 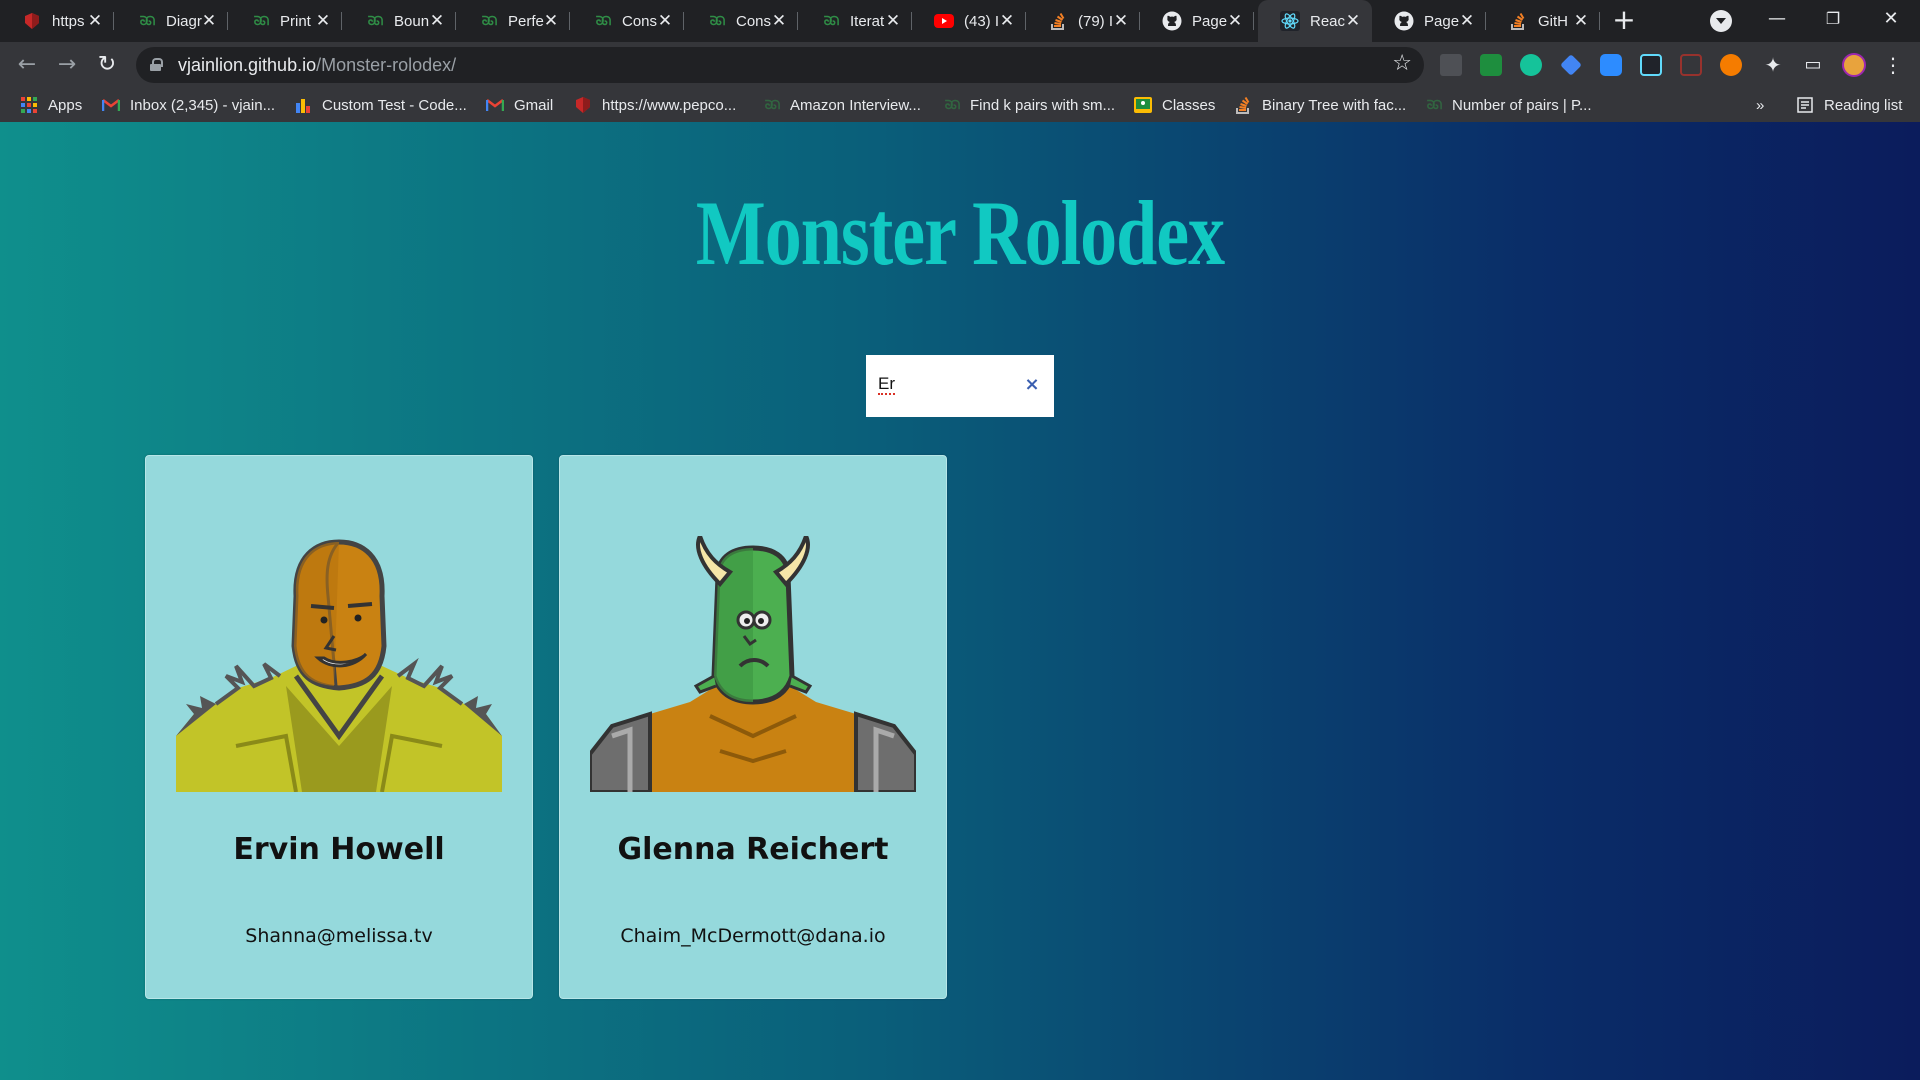 I want to click on bookmark-star-icon: ☆, so click(x=1402, y=63).